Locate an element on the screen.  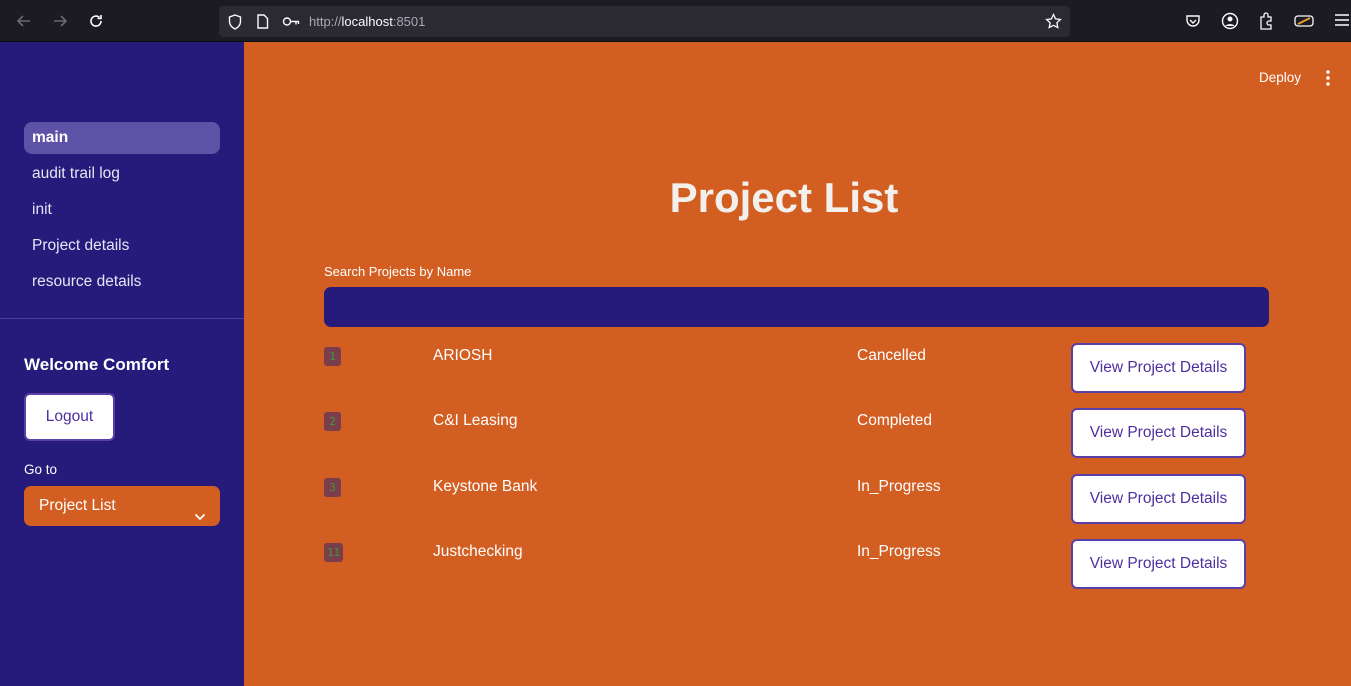
project-row: 1 ARIOSH Cancelled View Project Details is located at coordinates (796, 368).